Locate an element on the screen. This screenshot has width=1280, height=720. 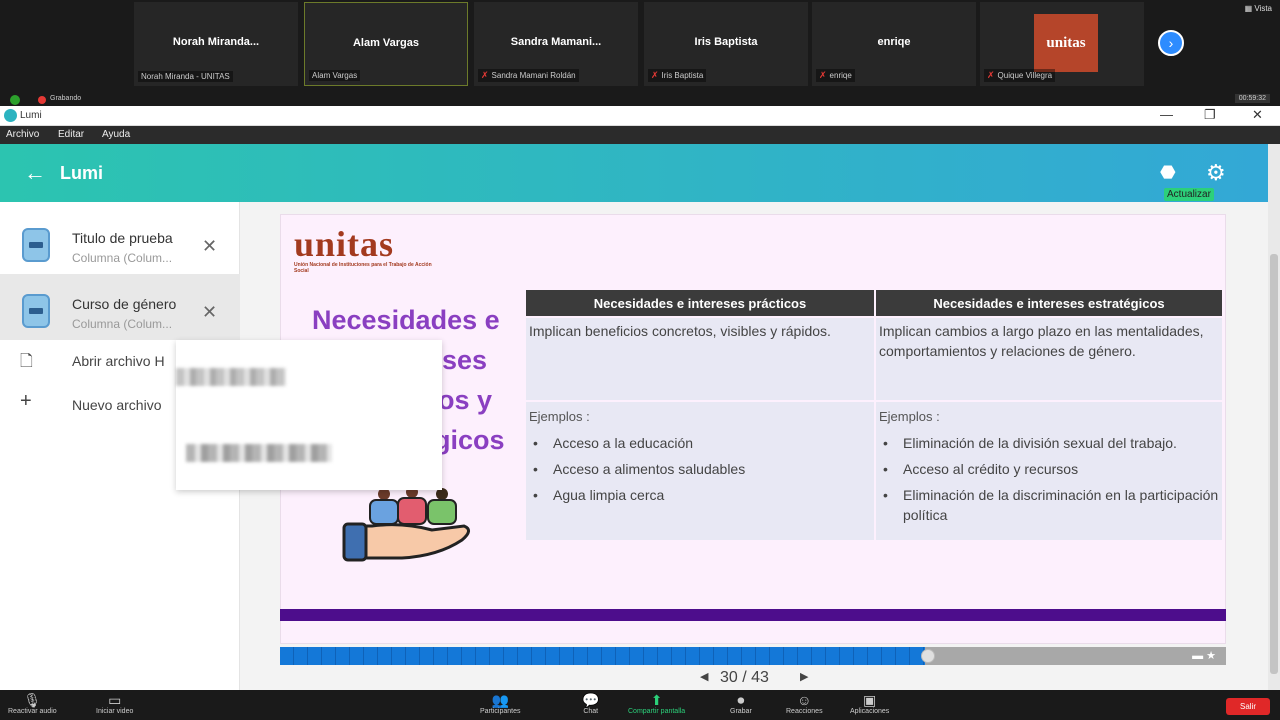
slide-pager: ◀ 30 / 43 ▶ is located at coordinates (755, 679).